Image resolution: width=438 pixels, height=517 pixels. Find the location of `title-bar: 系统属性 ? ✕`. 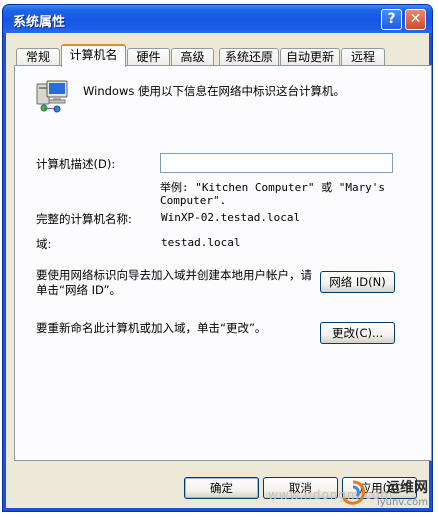

title-bar: 系统属性 ? ✕ is located at coordinates (217, 19).